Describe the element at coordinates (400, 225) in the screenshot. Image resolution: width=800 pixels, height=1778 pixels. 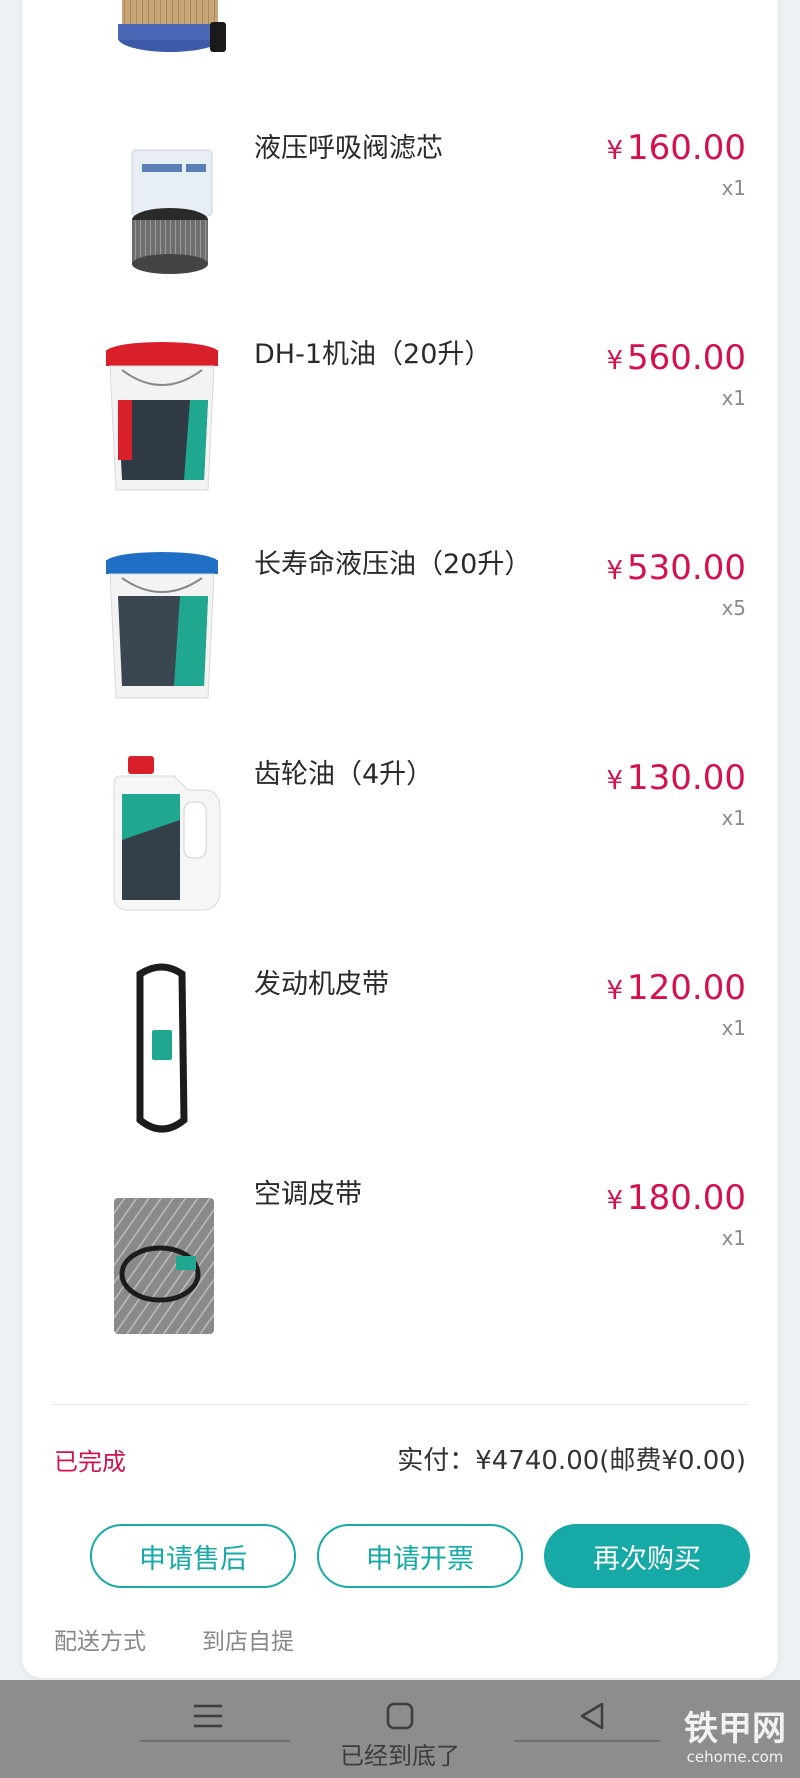
I see `order-item: 液压呼吸阀滤芯 ¥160.00 x1` at that location.